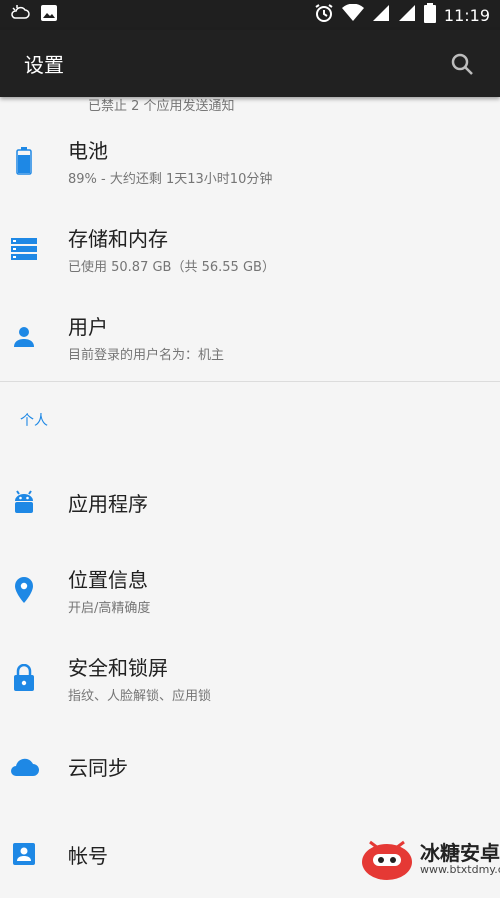 This screenshot has height=898, width=500. Describe the element at coordinates (34, 854) in the screenshot. I see `account-icon` at that location.